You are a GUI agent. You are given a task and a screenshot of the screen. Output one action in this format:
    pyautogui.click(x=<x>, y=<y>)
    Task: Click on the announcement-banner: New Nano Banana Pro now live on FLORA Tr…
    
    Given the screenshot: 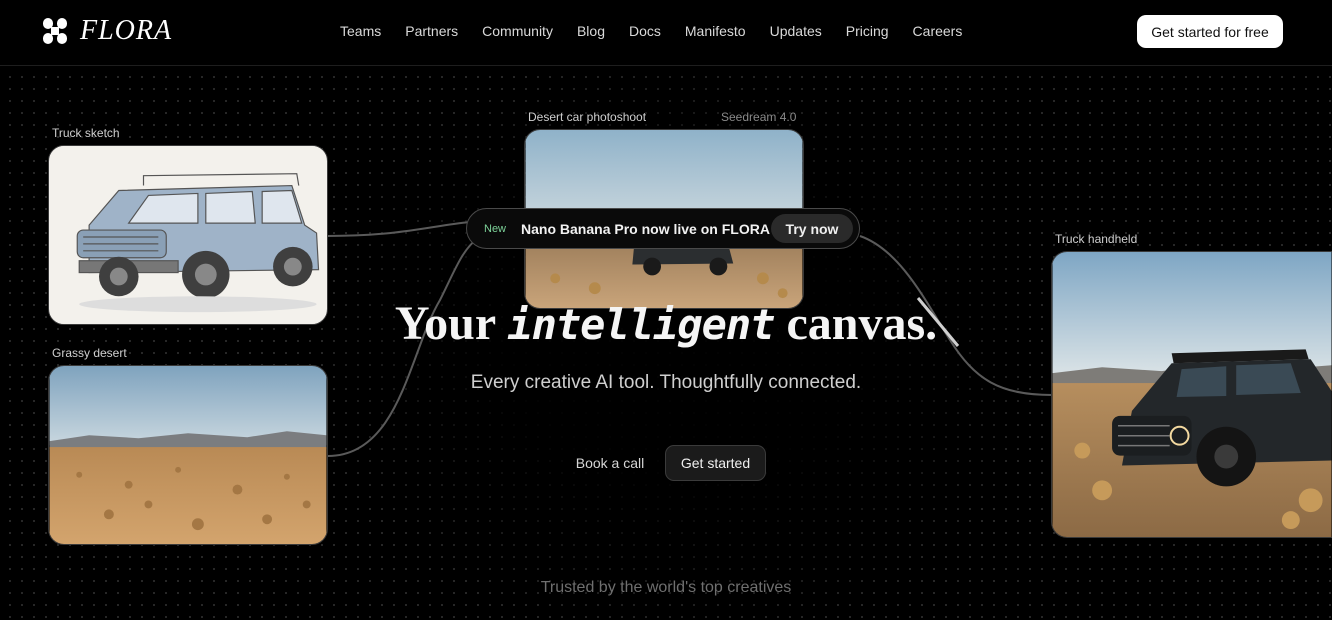 What is the action you would take?
    pyautogui.click(x=663, y=228)
    